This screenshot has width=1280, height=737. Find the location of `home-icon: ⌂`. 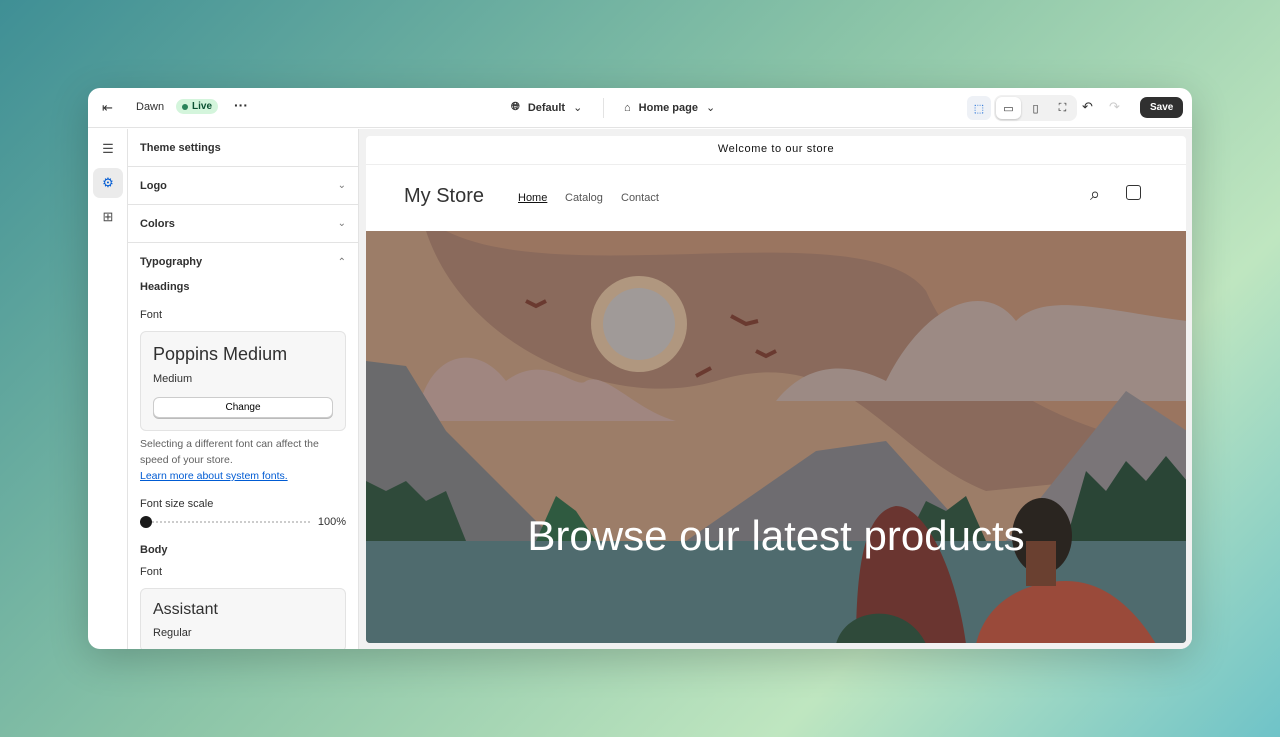

home-icon: ⌂ is located at coordinates (627, 107).